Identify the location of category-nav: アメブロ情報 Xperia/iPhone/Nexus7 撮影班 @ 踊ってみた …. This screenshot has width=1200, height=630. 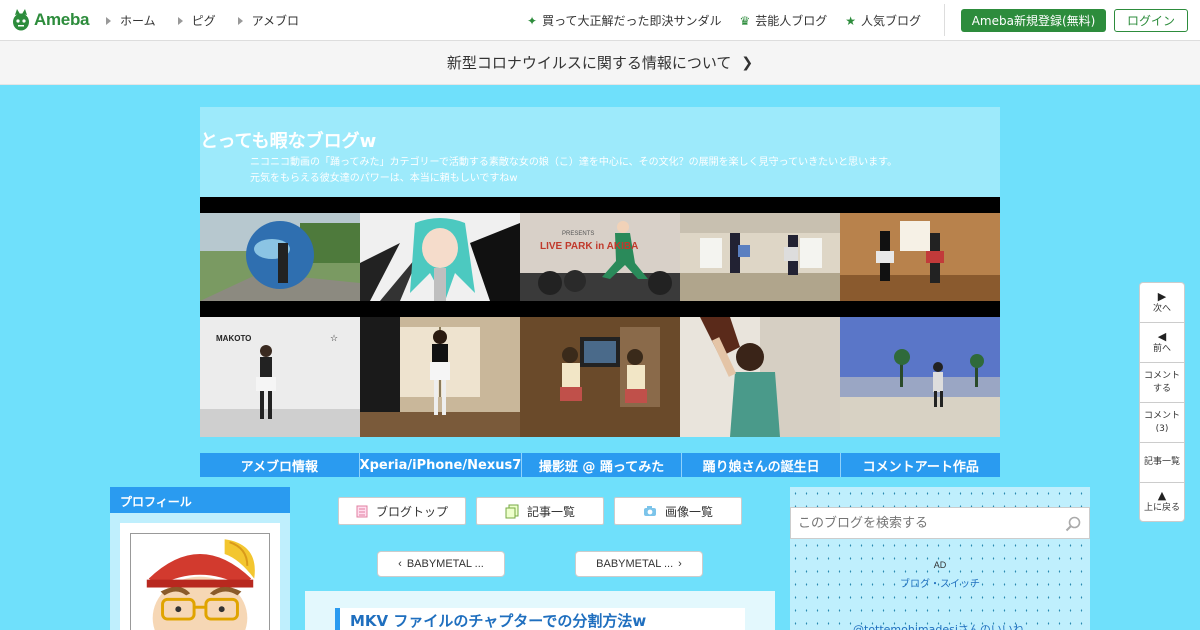
(600, 465).